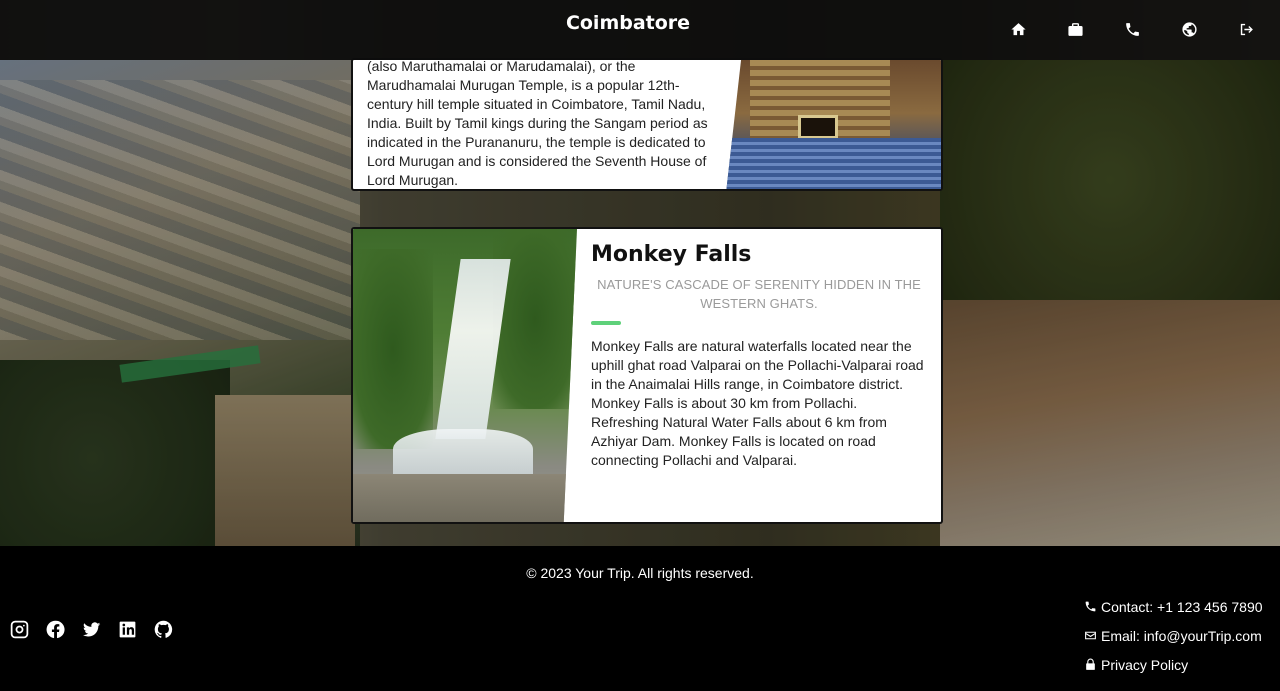 The image size is (1280, 691). Describe the element at coordinates (1145, 664) in the screenshot. I see `privacy-policy-text: Privacy Policy` at that location.